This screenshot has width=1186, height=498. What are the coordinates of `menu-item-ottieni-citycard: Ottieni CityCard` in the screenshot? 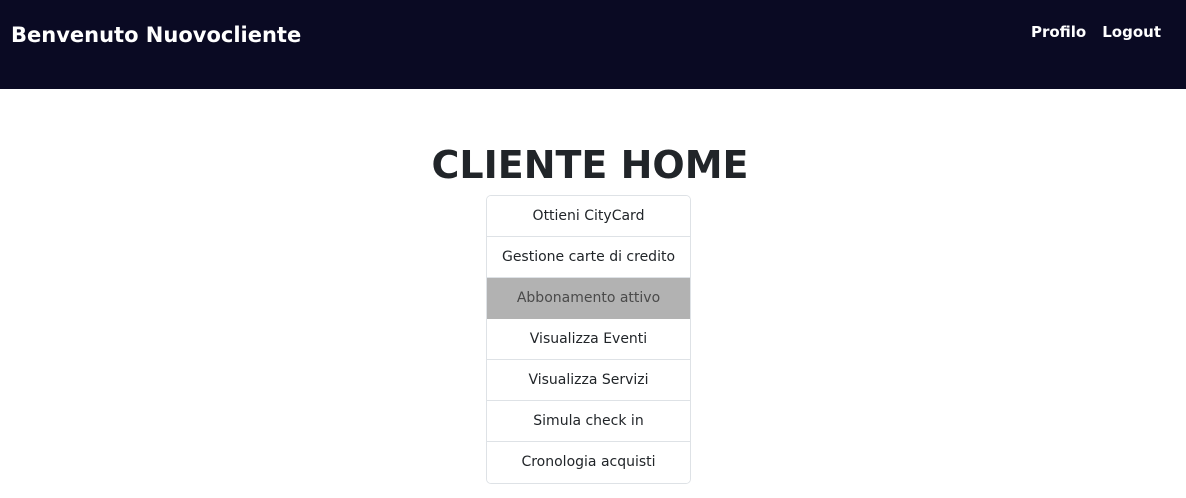 It's located at (588, 216).